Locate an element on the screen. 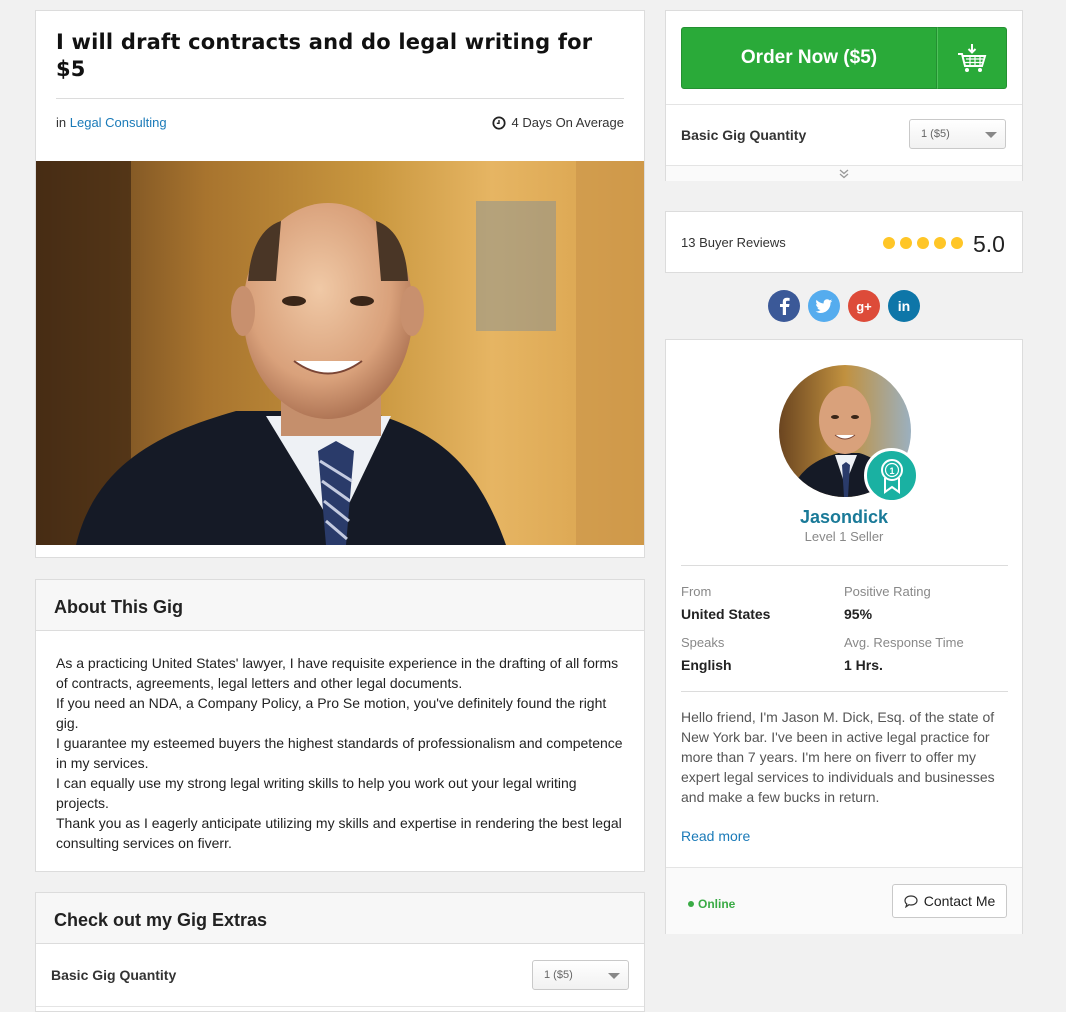 This screenshot has height=1012, width=1066. read-more-link: Read more is located at coordinates (715, 836).